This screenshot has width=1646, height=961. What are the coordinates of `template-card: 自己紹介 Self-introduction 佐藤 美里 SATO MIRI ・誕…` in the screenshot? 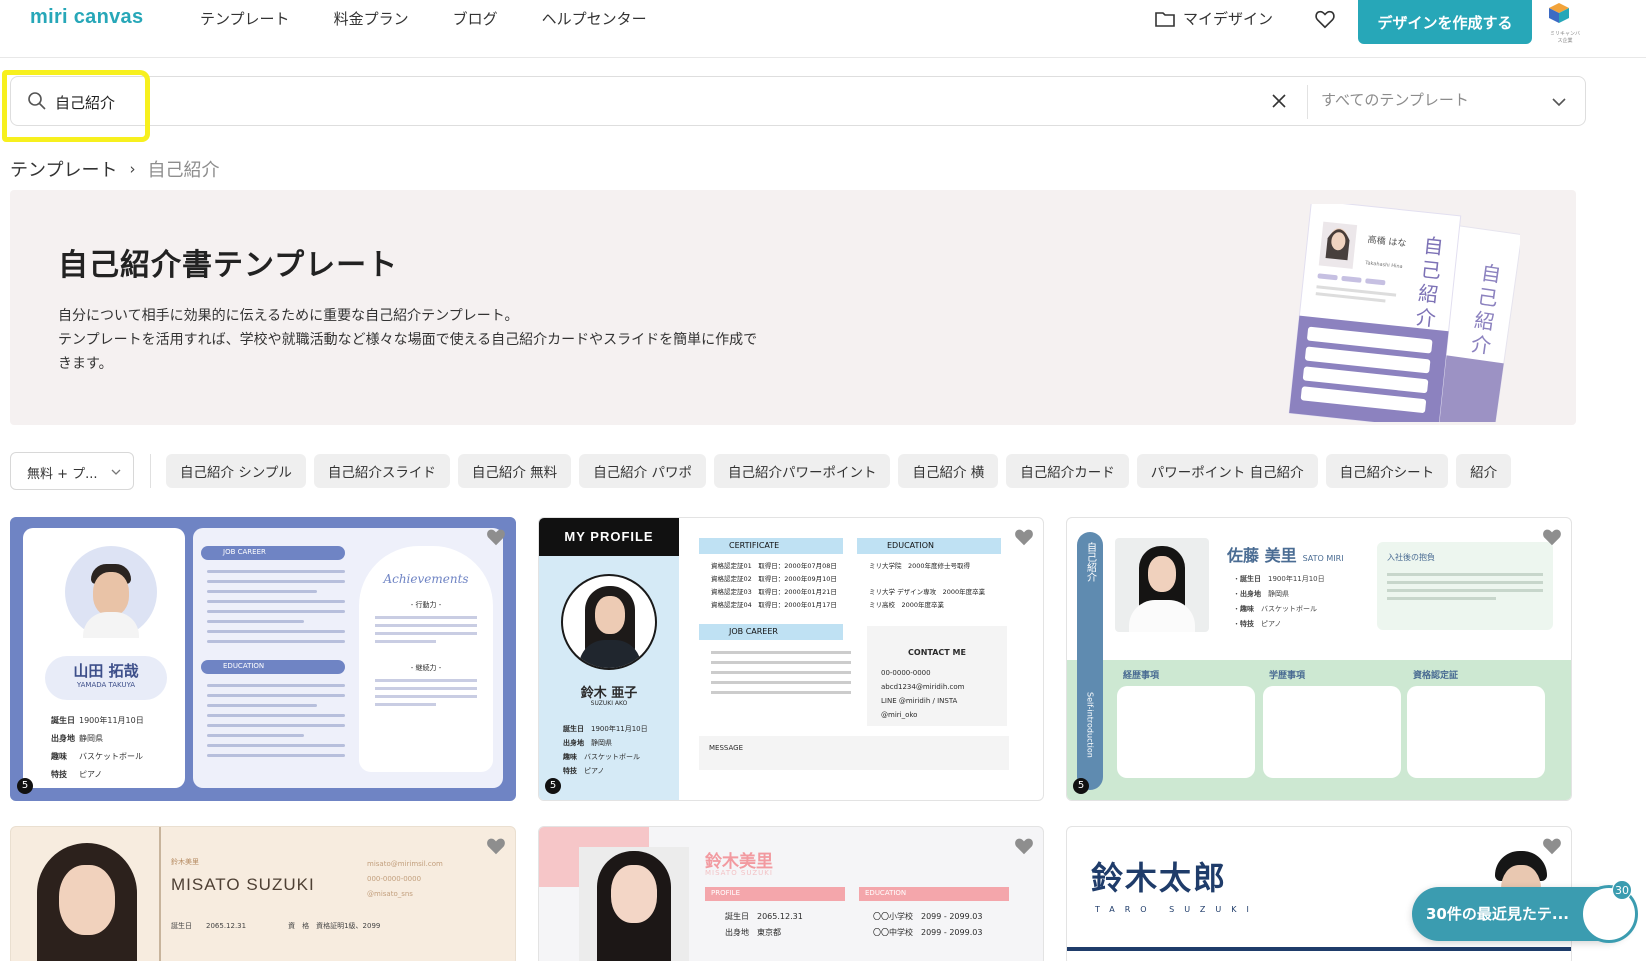 It's located at (1319, 659).